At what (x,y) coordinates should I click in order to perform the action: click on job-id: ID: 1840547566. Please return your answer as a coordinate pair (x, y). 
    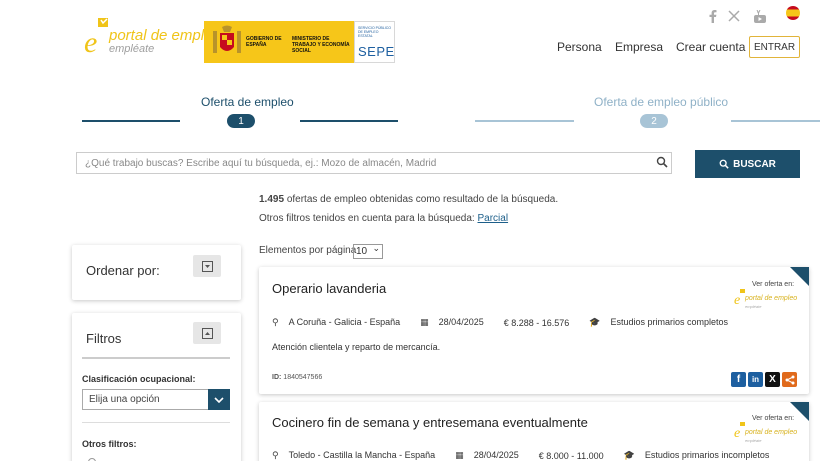
    Looking at the image, I should click on (297, 377).